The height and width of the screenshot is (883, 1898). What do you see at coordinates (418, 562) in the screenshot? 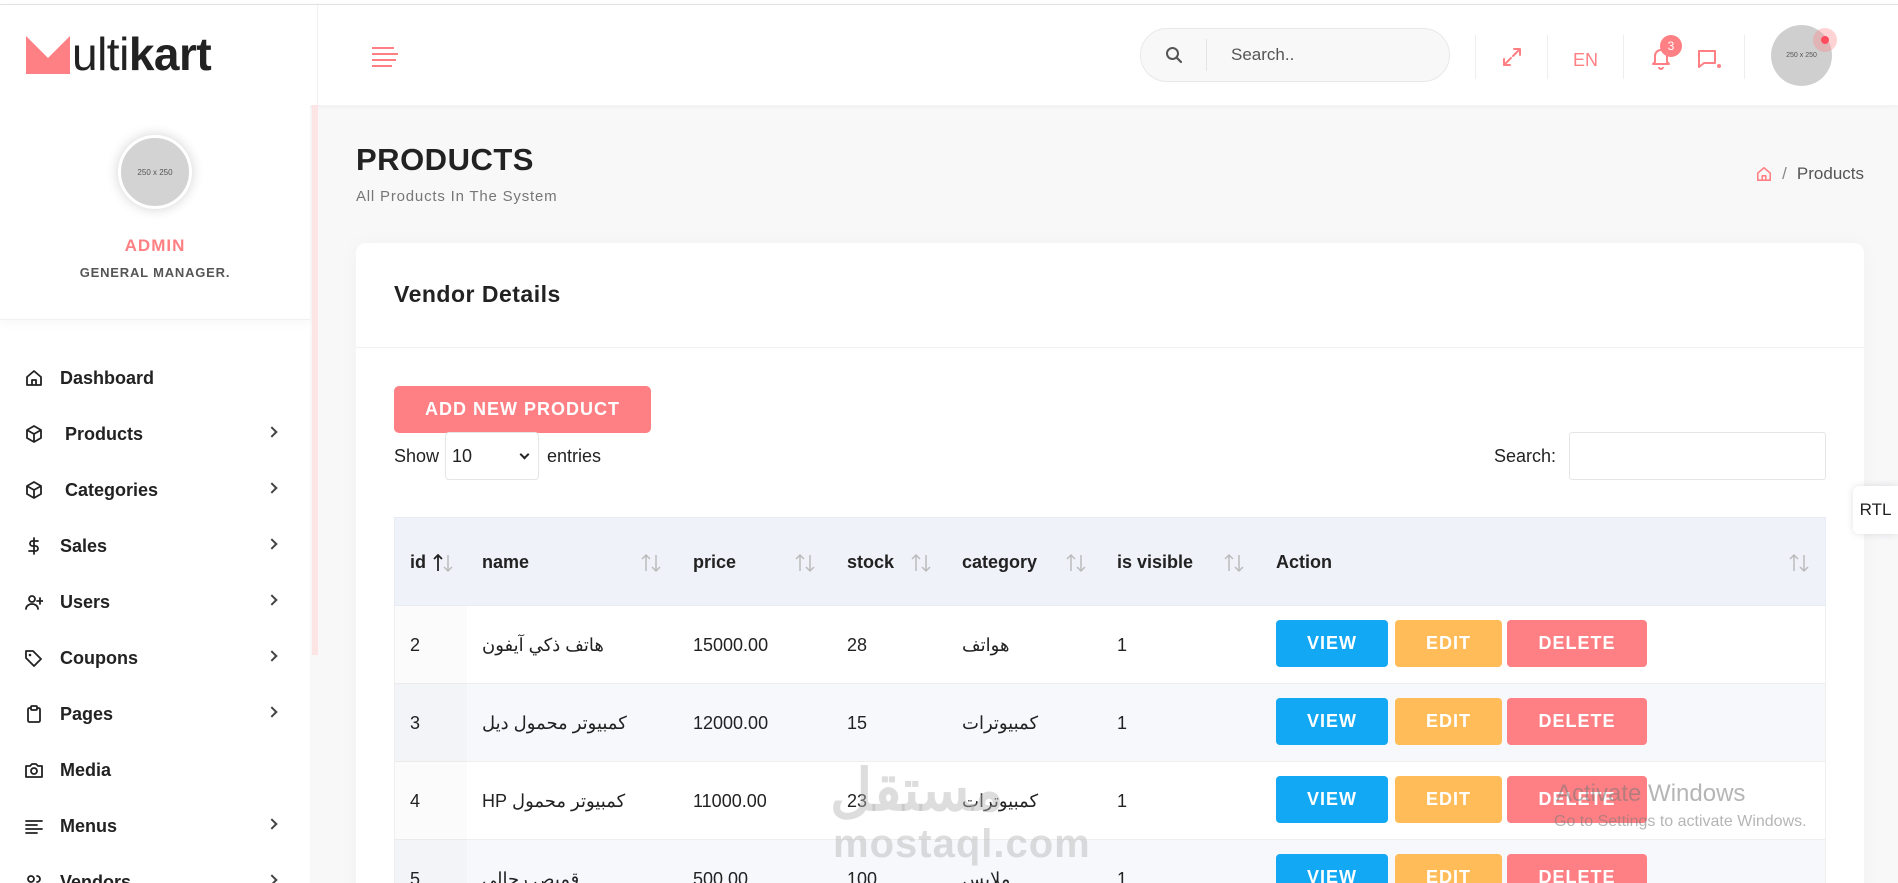
I see `column-header-id: id` at bounding box center [418, 562].